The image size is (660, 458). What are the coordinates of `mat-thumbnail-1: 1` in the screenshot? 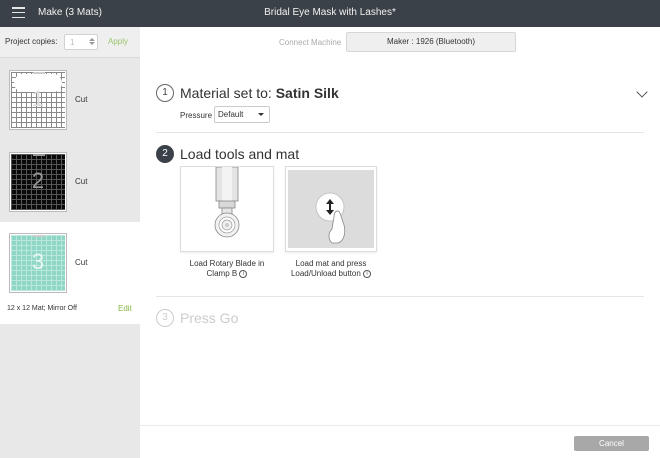 It's located at (38, 100).